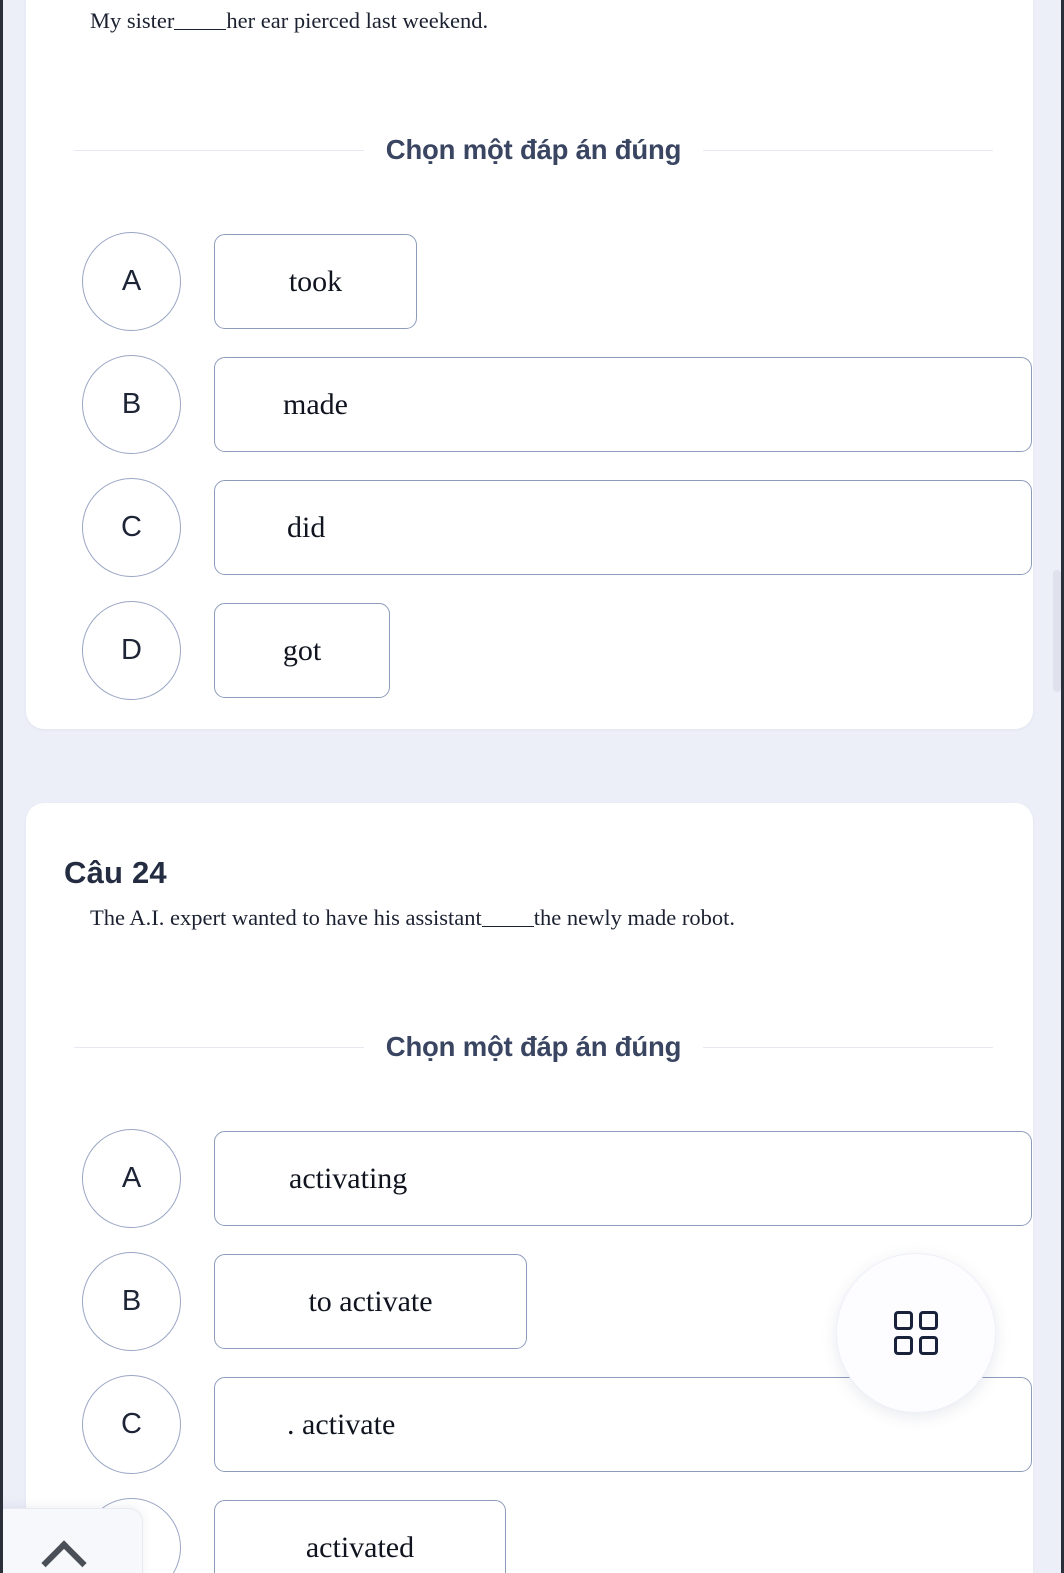 This screenshot has height=1573, width=1064. I want to click on option-row-a: A took, so click(249, 281).